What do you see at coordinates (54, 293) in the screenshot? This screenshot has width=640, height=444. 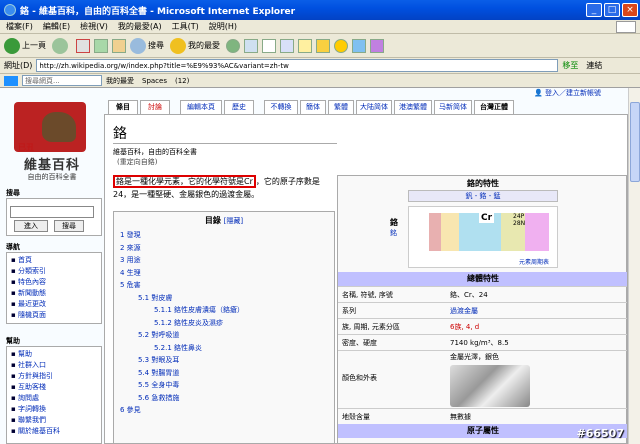 I see `nav-item-news: 新聞動態` at bounding box center [54, 293].